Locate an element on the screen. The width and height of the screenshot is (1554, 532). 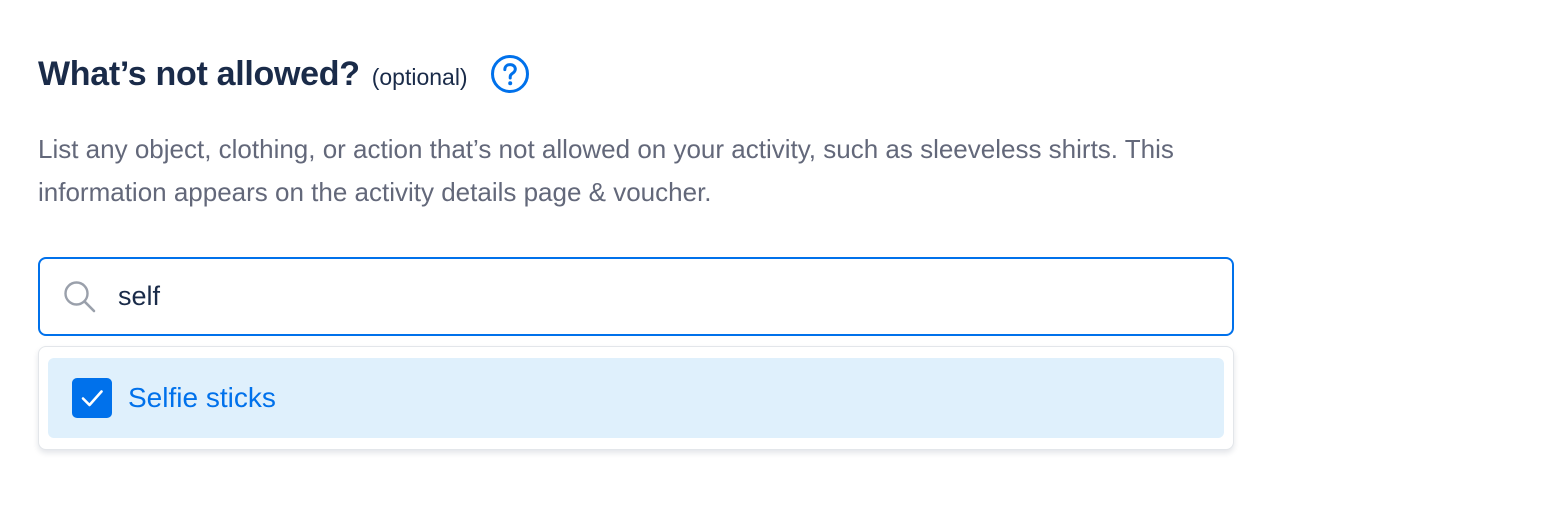
result-option-selfie-sticks: Selfie sticks is located at coordinates (636, 398).